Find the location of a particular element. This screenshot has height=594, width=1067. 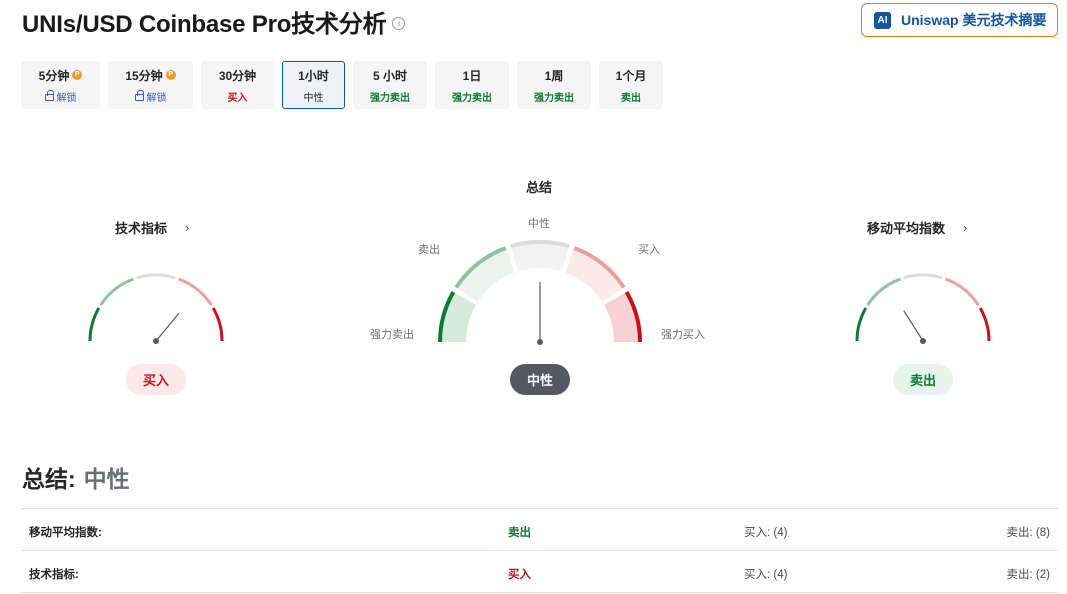

moving-averages-title: 移动平均指数 is located at coordinates (906, 228).